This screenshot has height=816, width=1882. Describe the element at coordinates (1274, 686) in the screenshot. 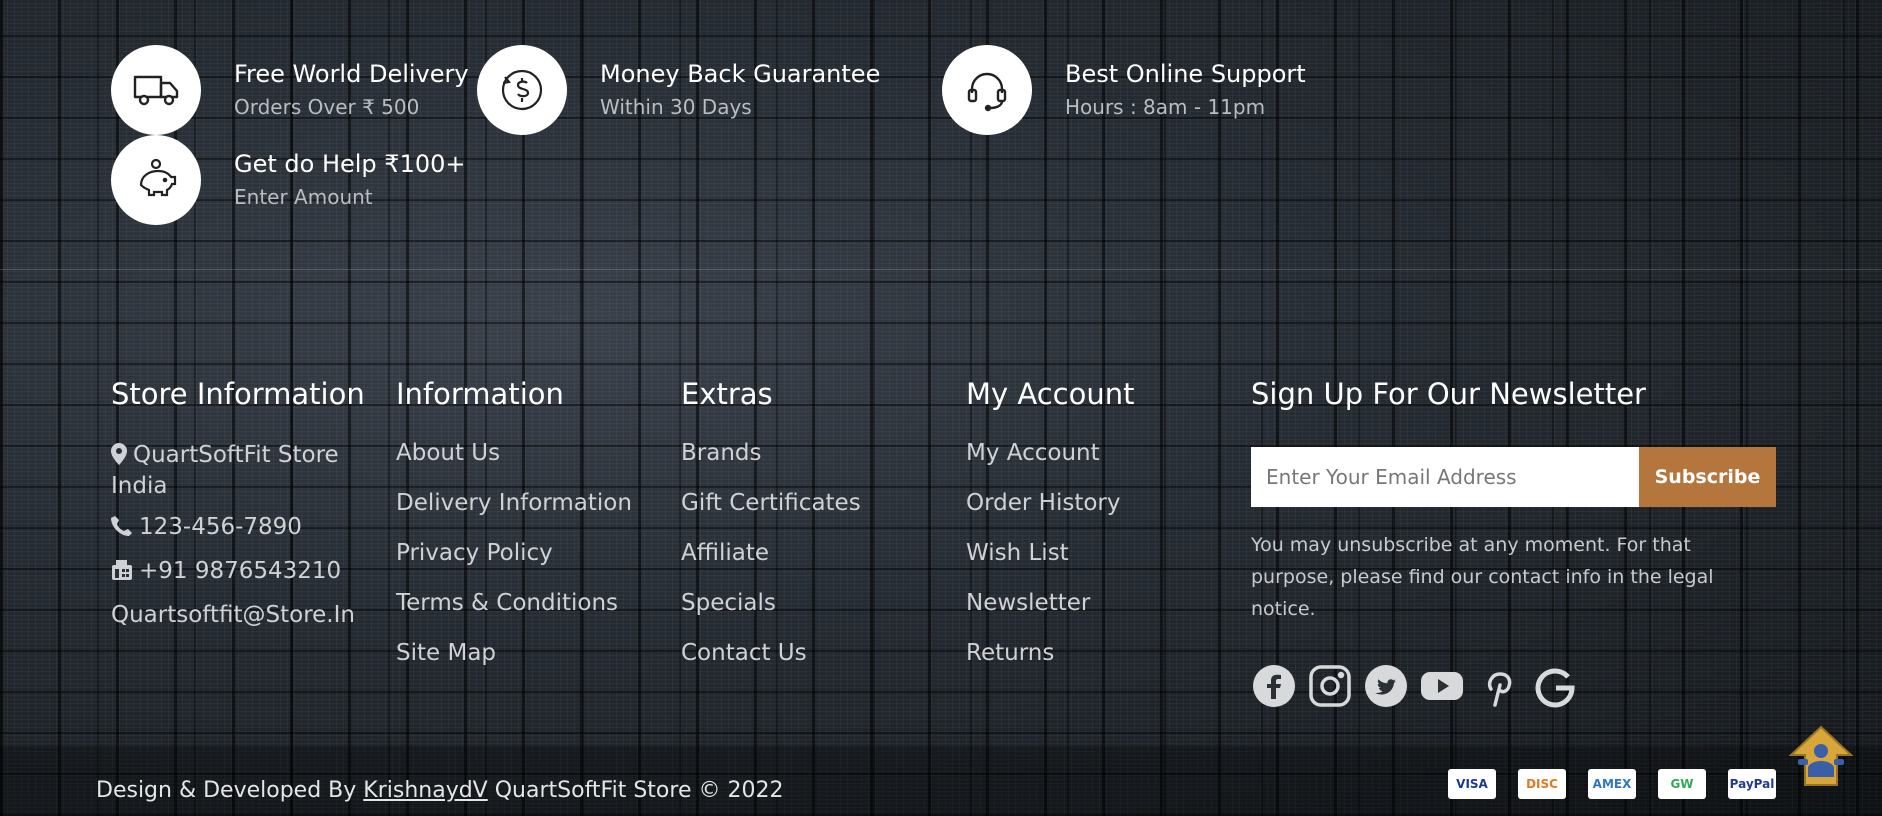

I see `facebook-icon` at that location.